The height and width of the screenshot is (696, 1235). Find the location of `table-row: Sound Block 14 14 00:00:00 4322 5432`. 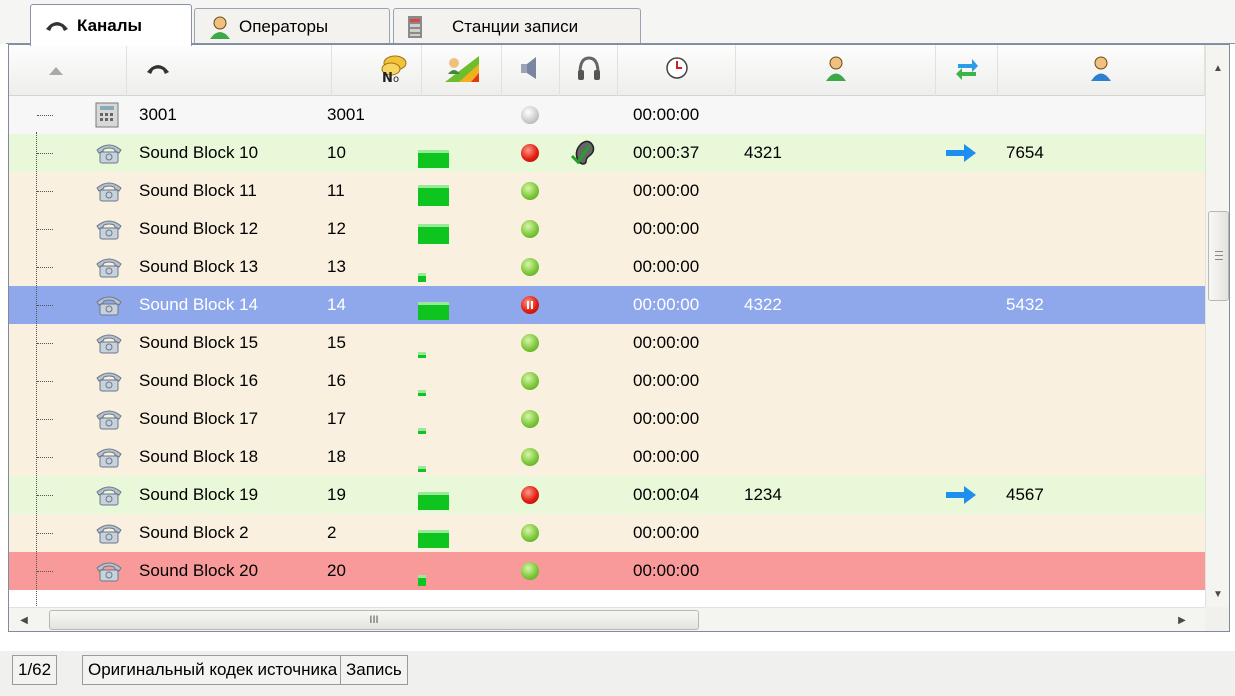

table-row: Sound Block 14 14 00:00:00 4322 5432 is located at coordinates (607, 305).